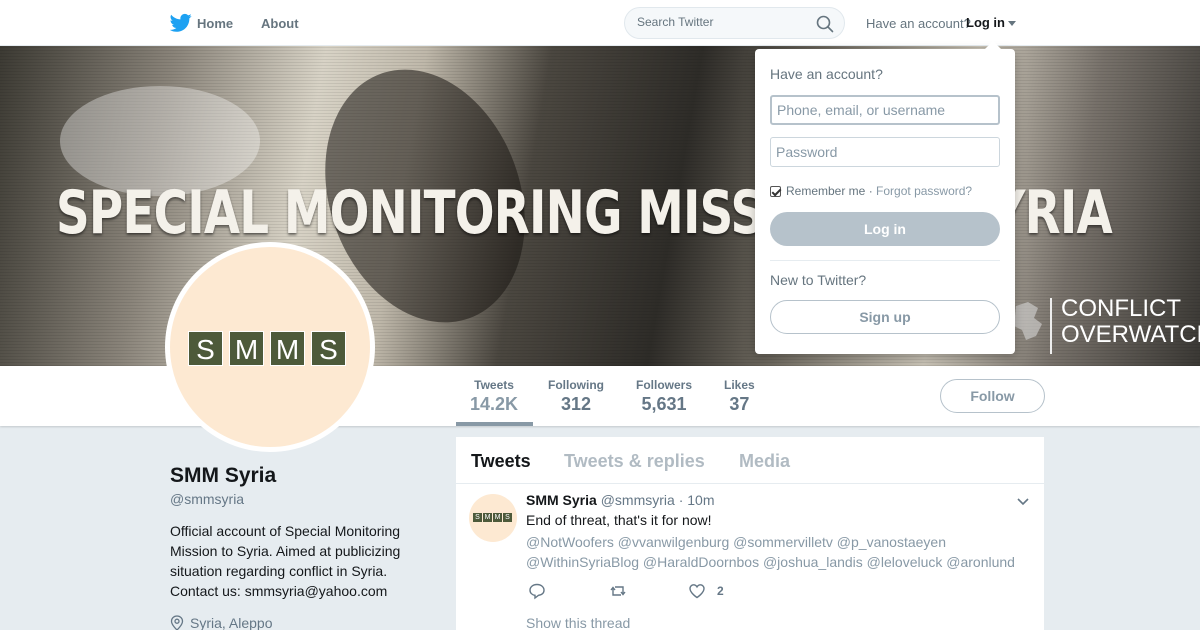  Describe the element at coordinates (1121, 308) in the screenshot. I see `brand-line-1: CONFLICT` at that location.